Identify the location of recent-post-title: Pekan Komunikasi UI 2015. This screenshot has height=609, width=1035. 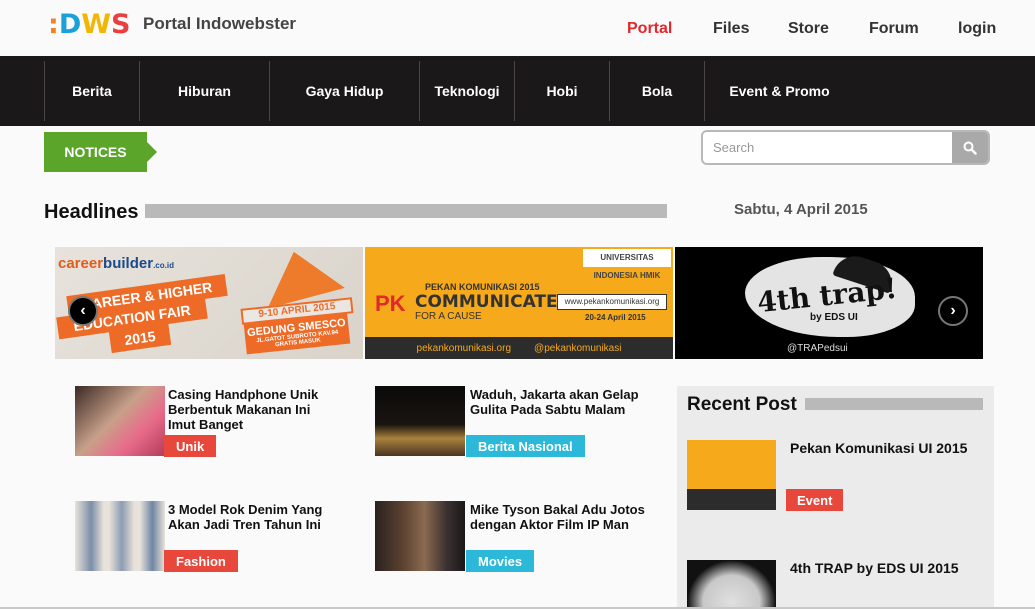
(878, 448).